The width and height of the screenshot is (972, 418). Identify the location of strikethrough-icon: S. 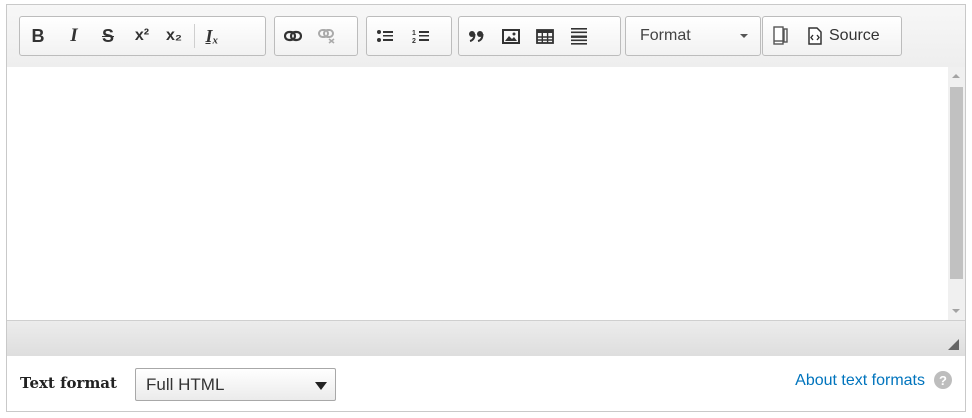
(107, 35).